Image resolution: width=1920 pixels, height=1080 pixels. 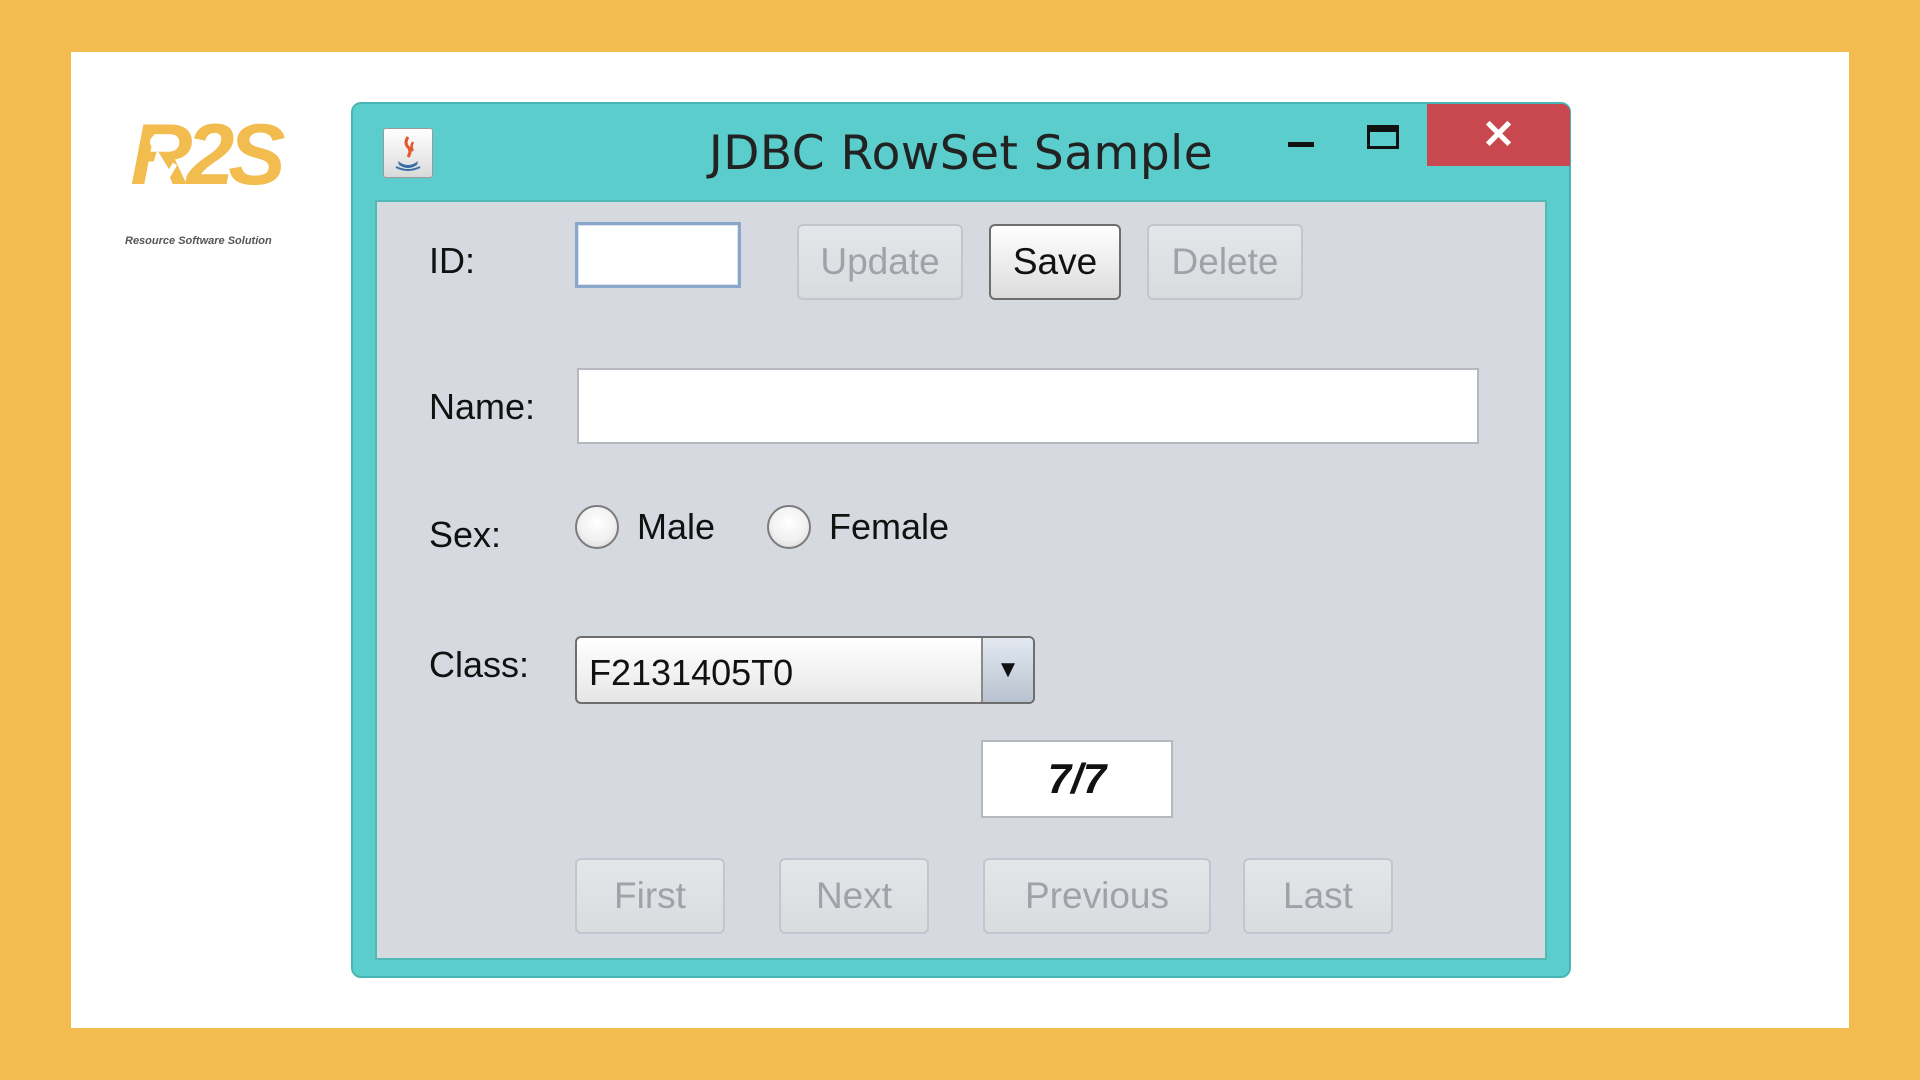 I want to click on svg-text: R2S, so click(x=207, y=155).